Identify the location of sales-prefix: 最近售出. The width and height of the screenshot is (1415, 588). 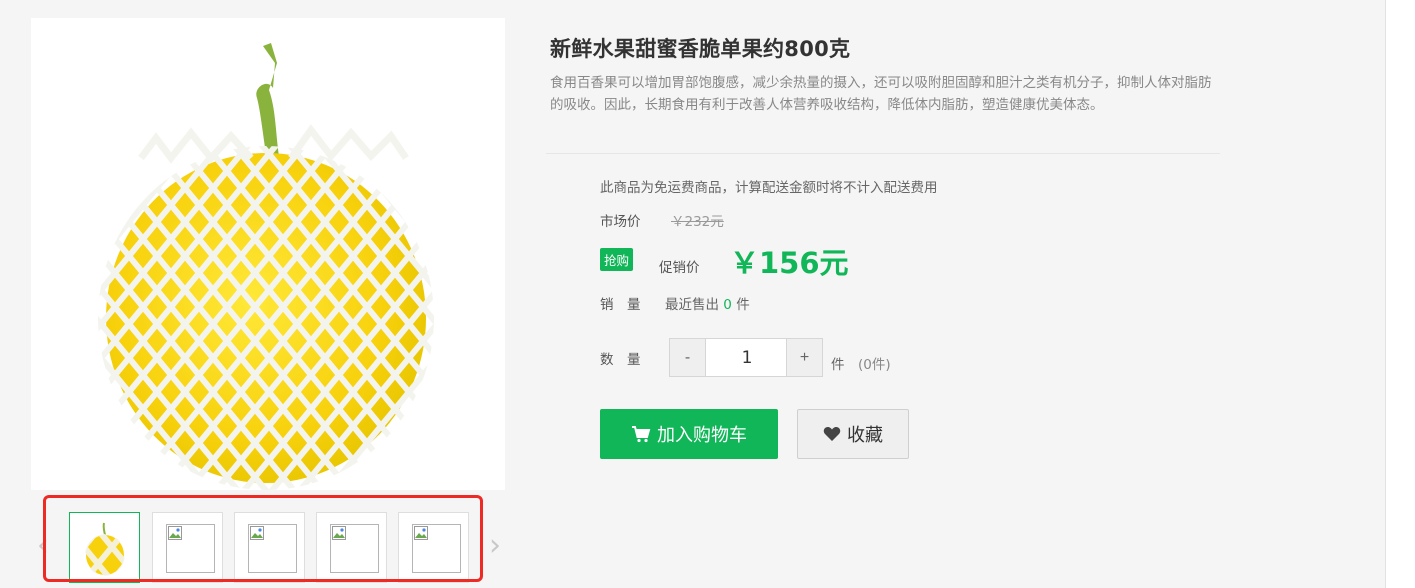
(692, 305).